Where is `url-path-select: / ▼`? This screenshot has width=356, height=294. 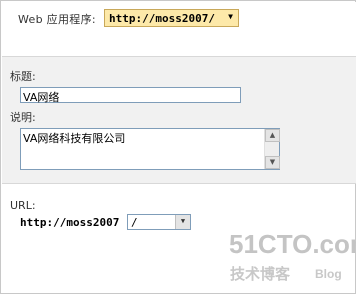
url-path-select: / ▼ is located at coordinates (159, 222).